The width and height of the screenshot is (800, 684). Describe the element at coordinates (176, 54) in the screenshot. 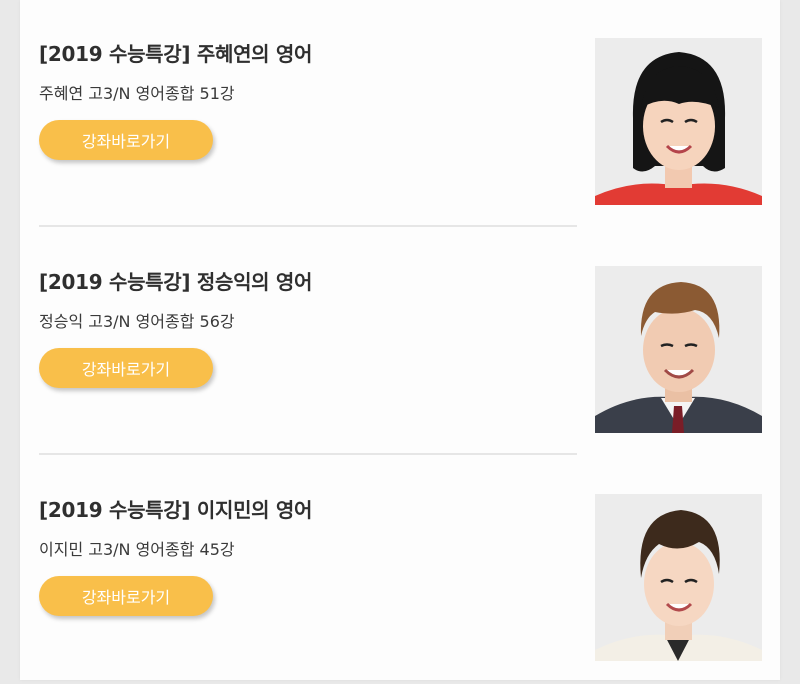

I see `lecture-title: [2019 수능특강] 주혜연의 영어` at that location.